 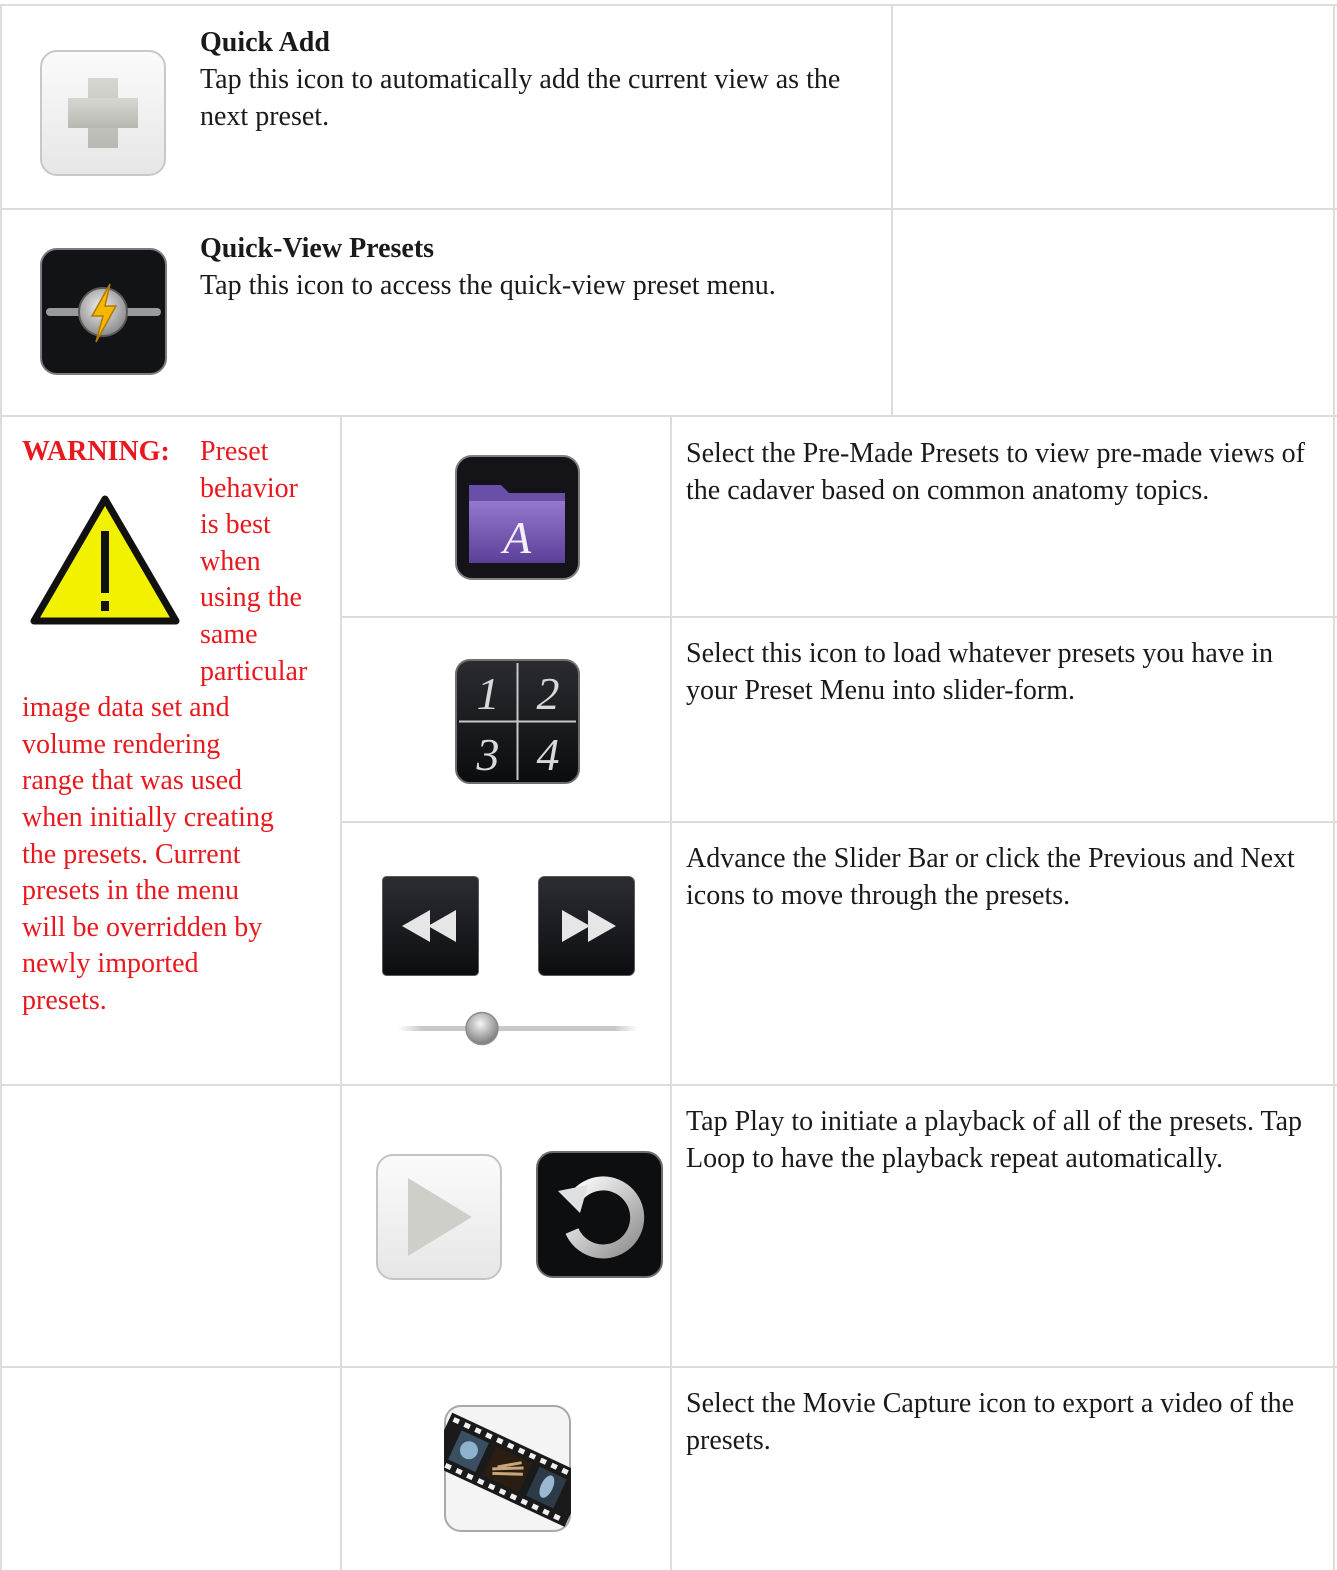 I want to click on lightning-icon, so click(x=103, y=311).